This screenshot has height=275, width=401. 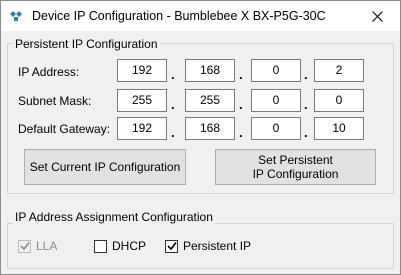 I want to click on lla-checkbox, so click(x=24, y=246).